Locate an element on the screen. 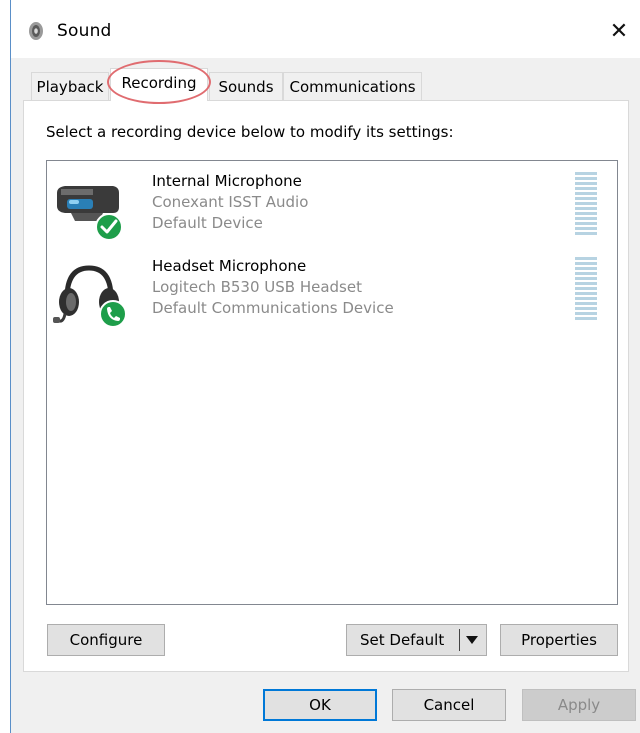 The height and width of the screenshot is (733, 640). set-default-button: Set Default is located at coordinates (416, 640).